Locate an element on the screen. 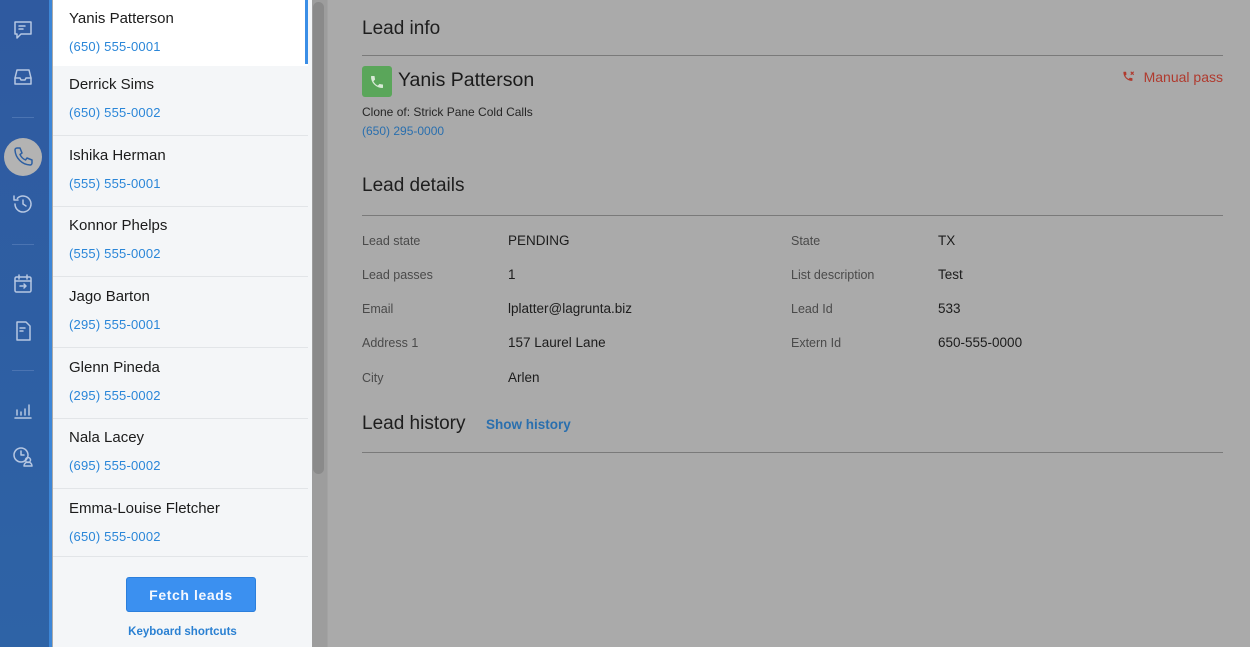 Image resolution: width=1250 pixels, height=647 pixels. nav-calls is located at coordinates (23, 157).